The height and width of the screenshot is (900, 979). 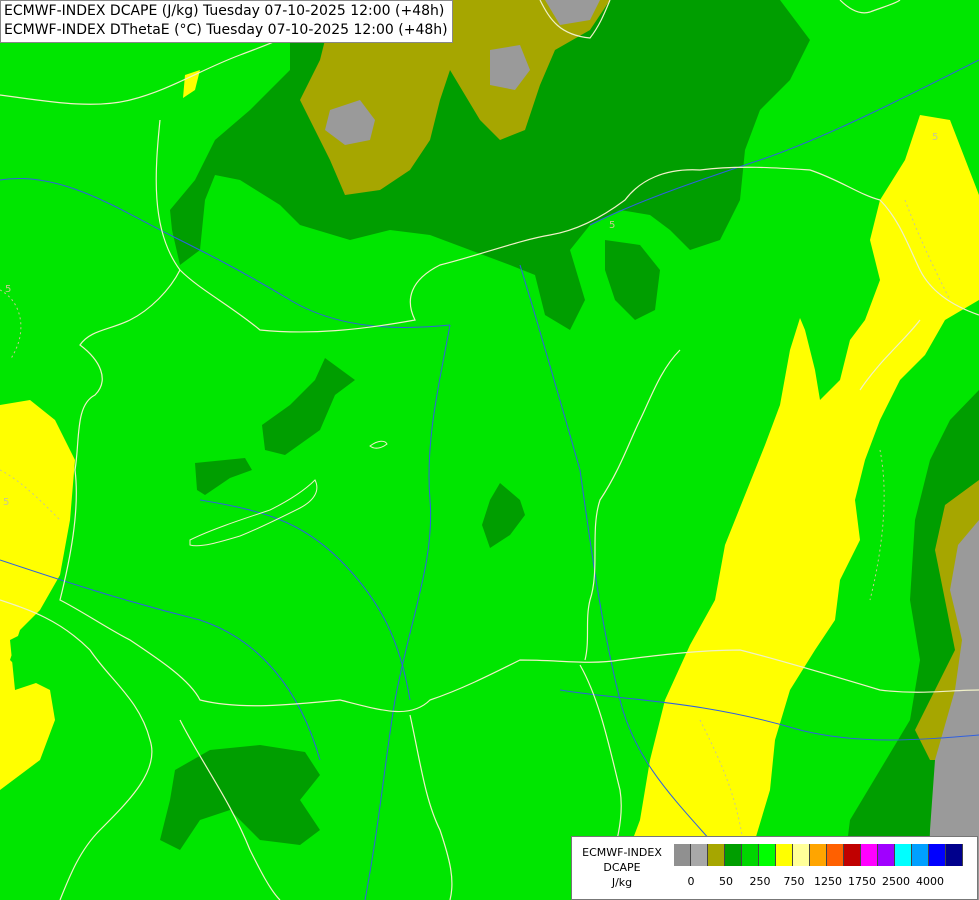 I want to click on legend-variable: DCAPE, so click(x=622, y=867).